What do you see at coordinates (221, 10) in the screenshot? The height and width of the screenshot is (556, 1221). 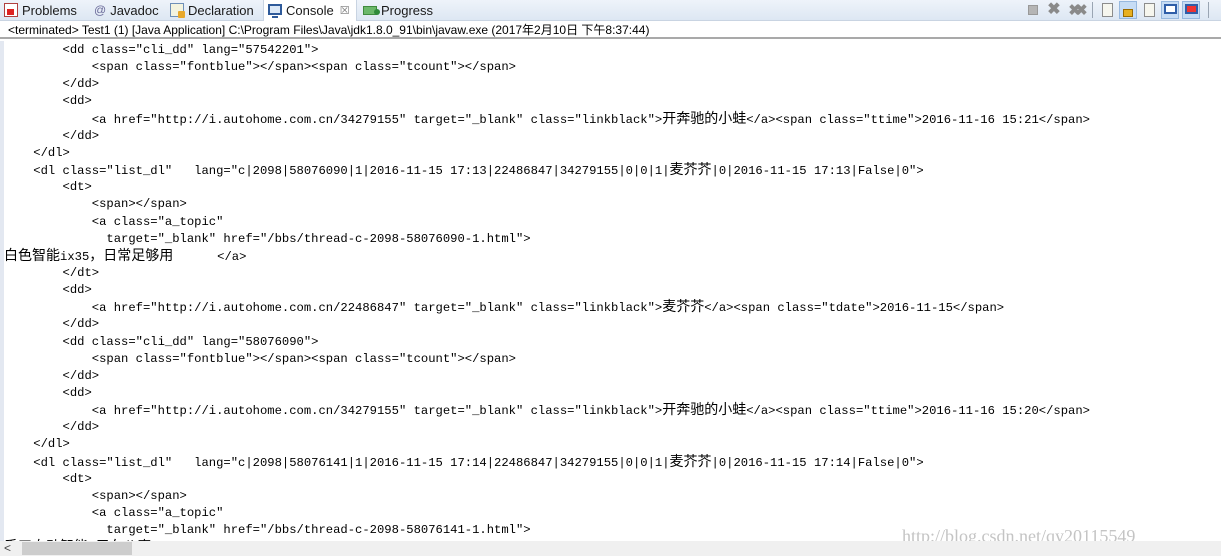 I see `tab-label: Declaration` at bounding box center [221, 10].